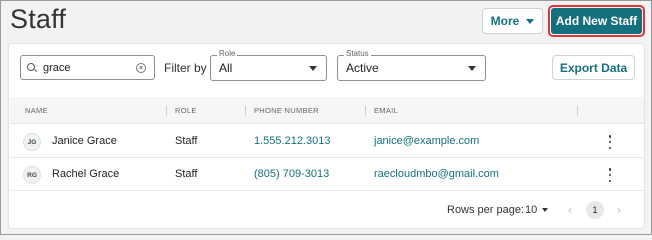  I want to click on column-header-email: EMAIL, so click(386, 110).